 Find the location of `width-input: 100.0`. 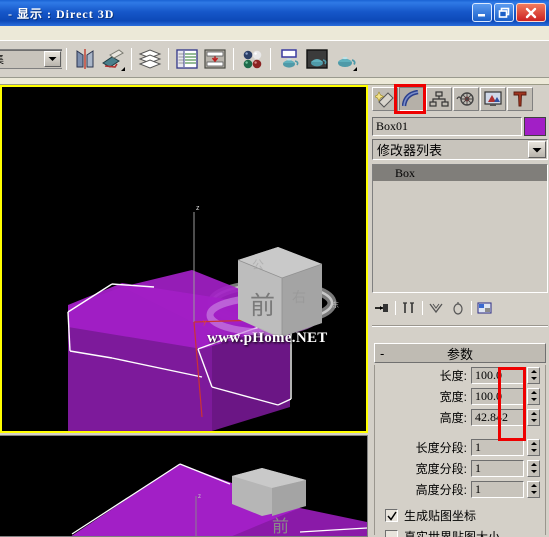

width-input: 100.0 is located at coordinates (497, 396).